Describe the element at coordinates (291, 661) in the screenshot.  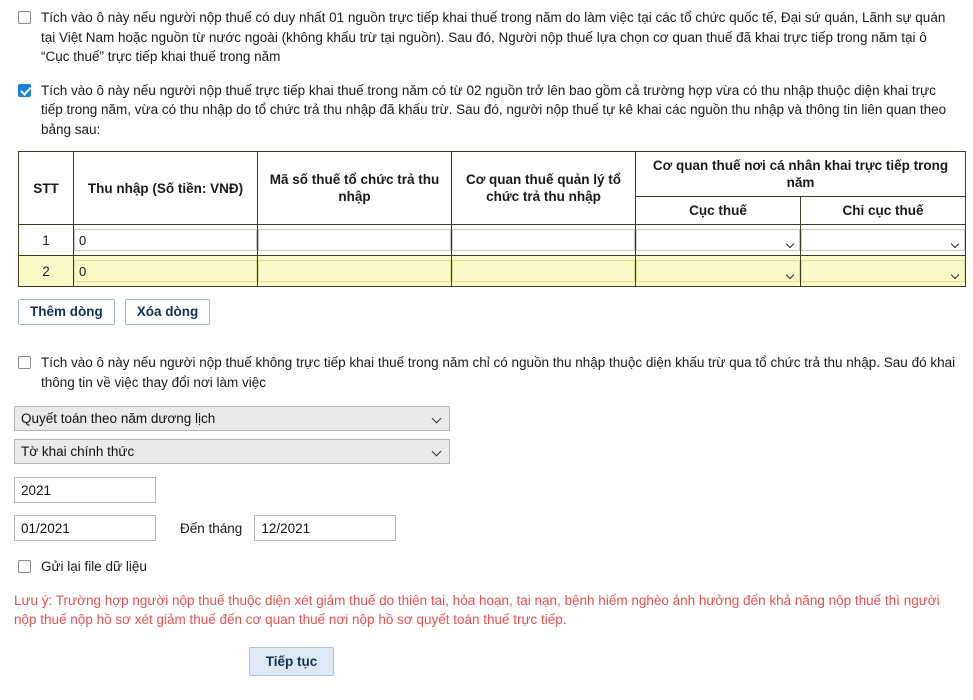
I see `continue-button: Tiếp tục` at that location.